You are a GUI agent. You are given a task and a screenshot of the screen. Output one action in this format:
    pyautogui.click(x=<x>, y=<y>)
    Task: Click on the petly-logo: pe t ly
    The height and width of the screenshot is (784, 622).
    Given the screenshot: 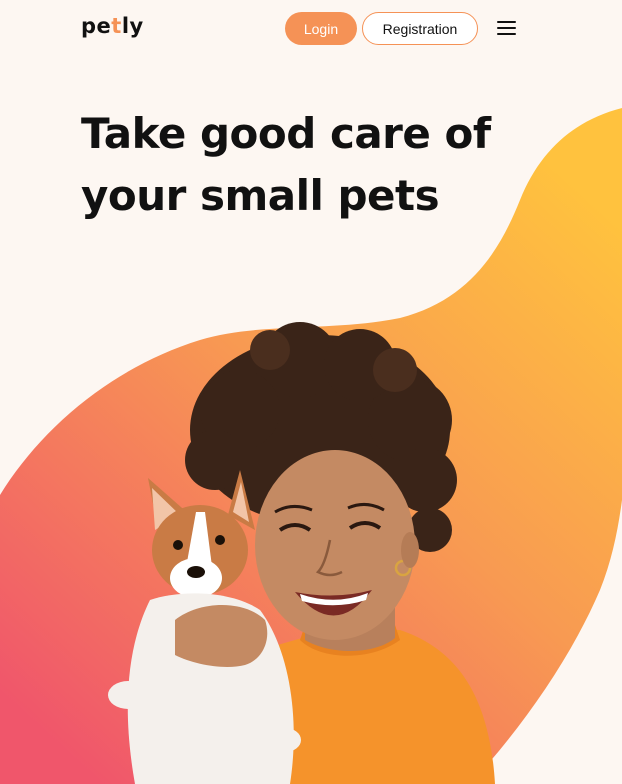 What is the action you would take?
    pyautogui.click(x=112, y=26)
    